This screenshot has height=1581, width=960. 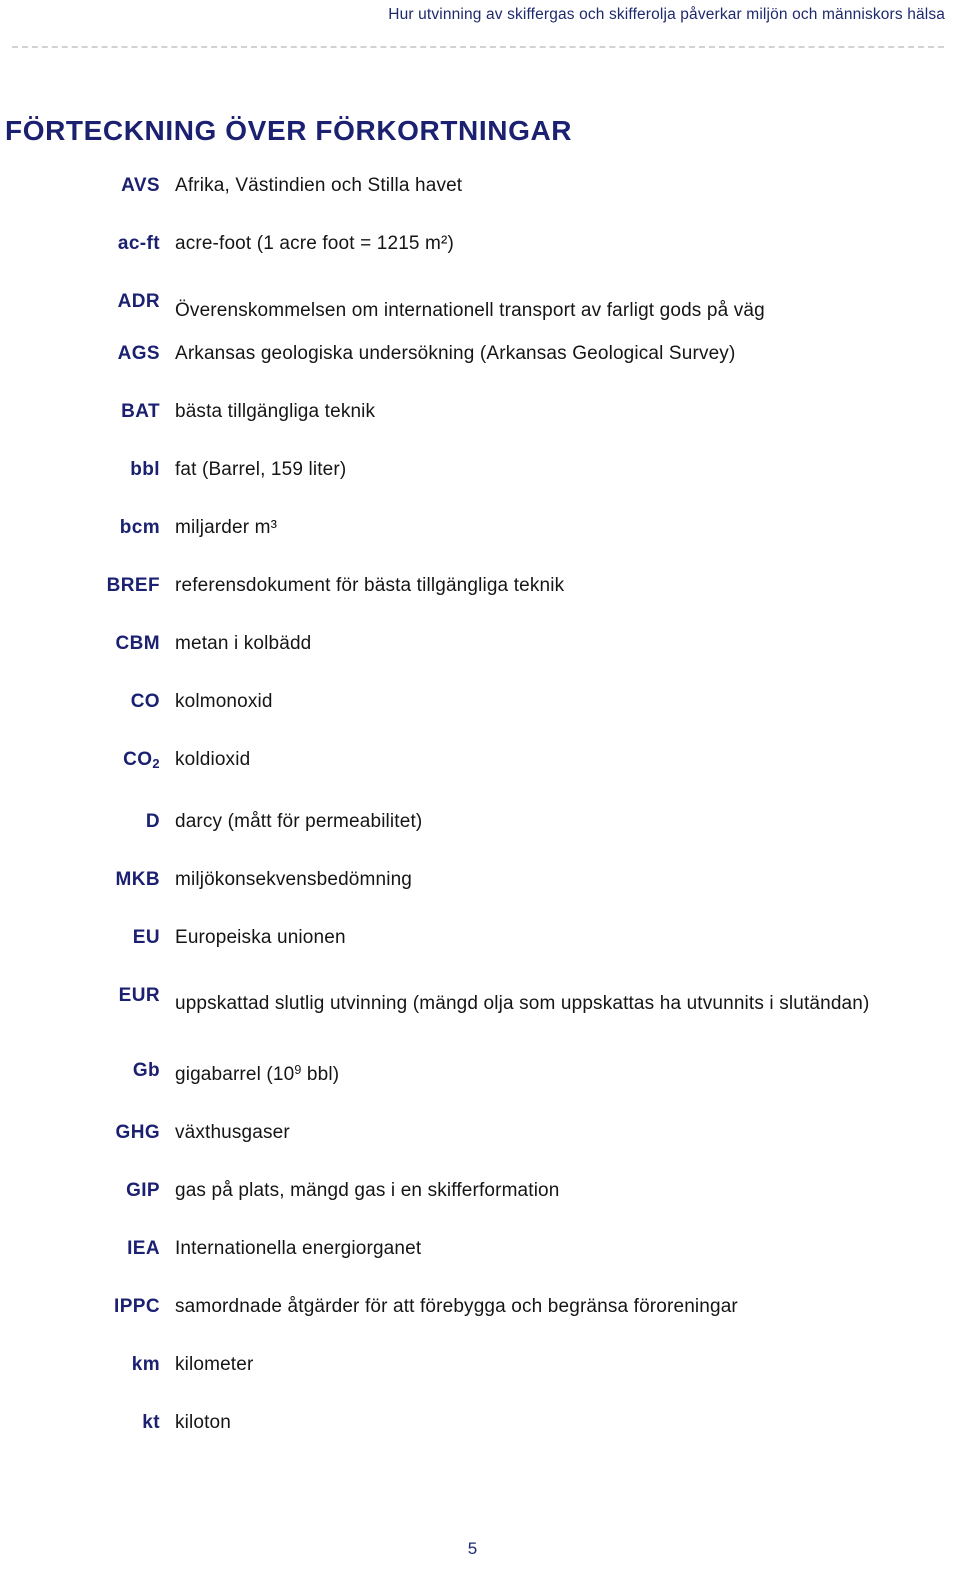 What do you see at coordinates (294, 879) in the screenshot?
I see `abbreviation-definition: miljökonsekvensbedömning` at bounding box center [294, 879].